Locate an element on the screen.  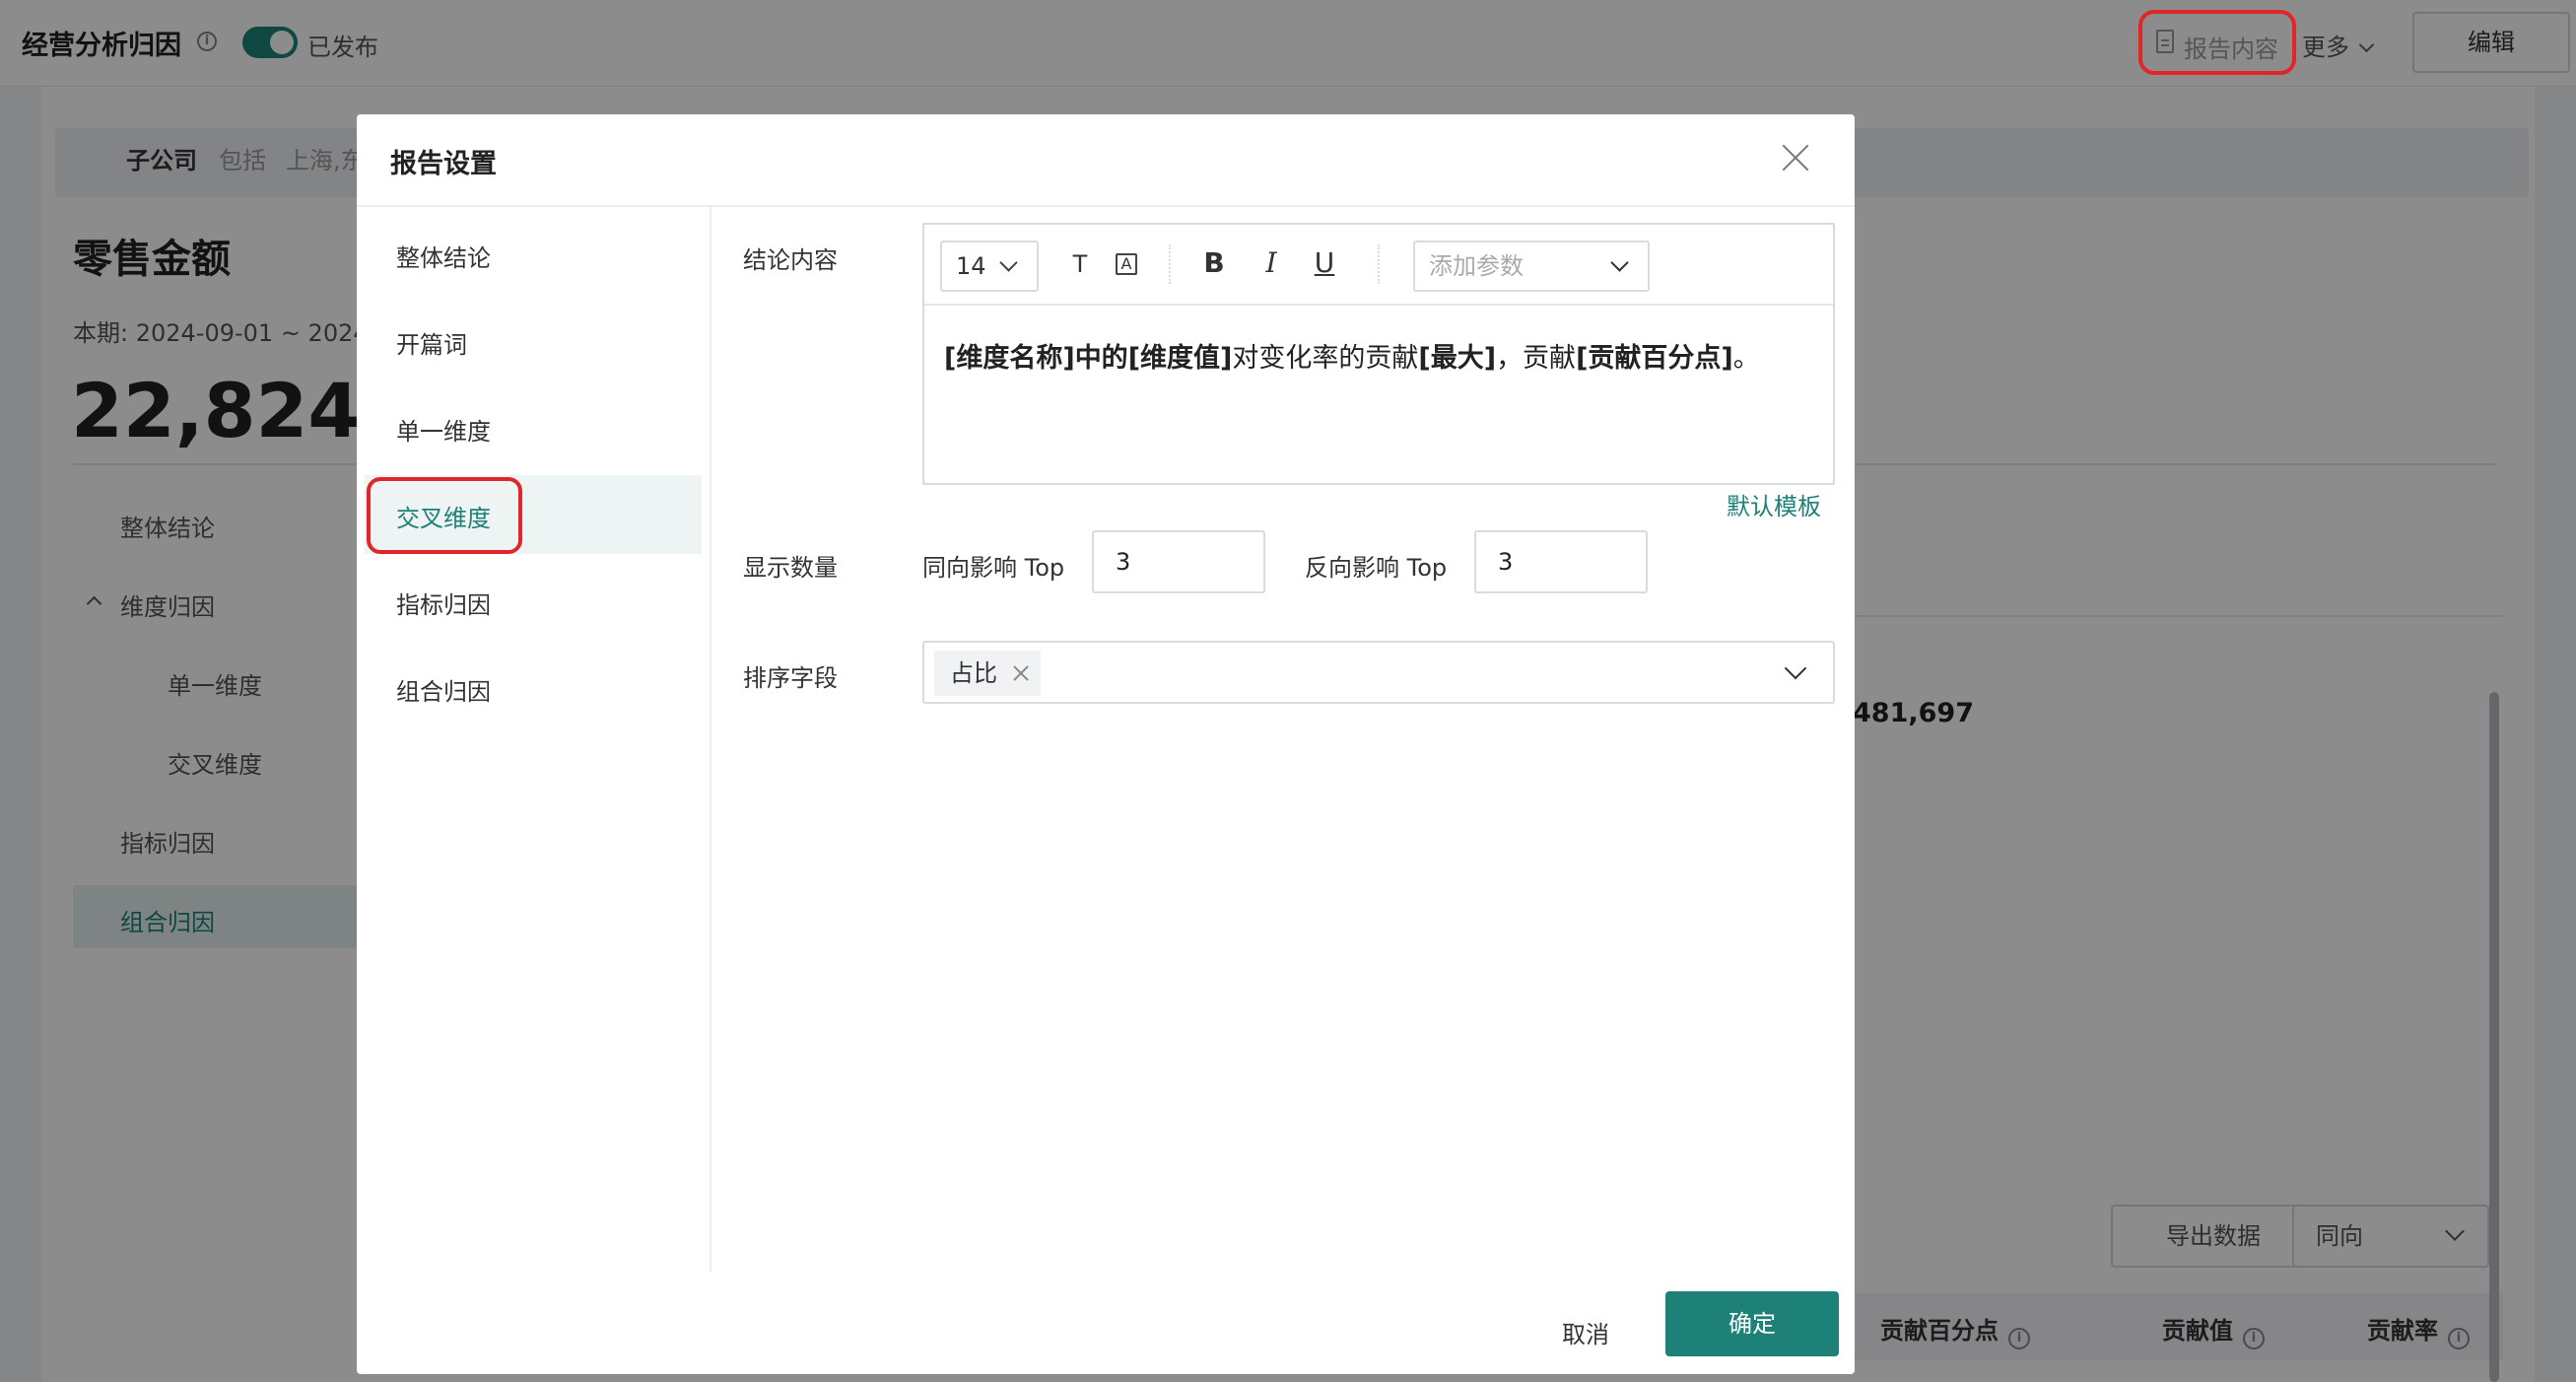
negative-top-input: 3 is located at coordinates (1561, 561).